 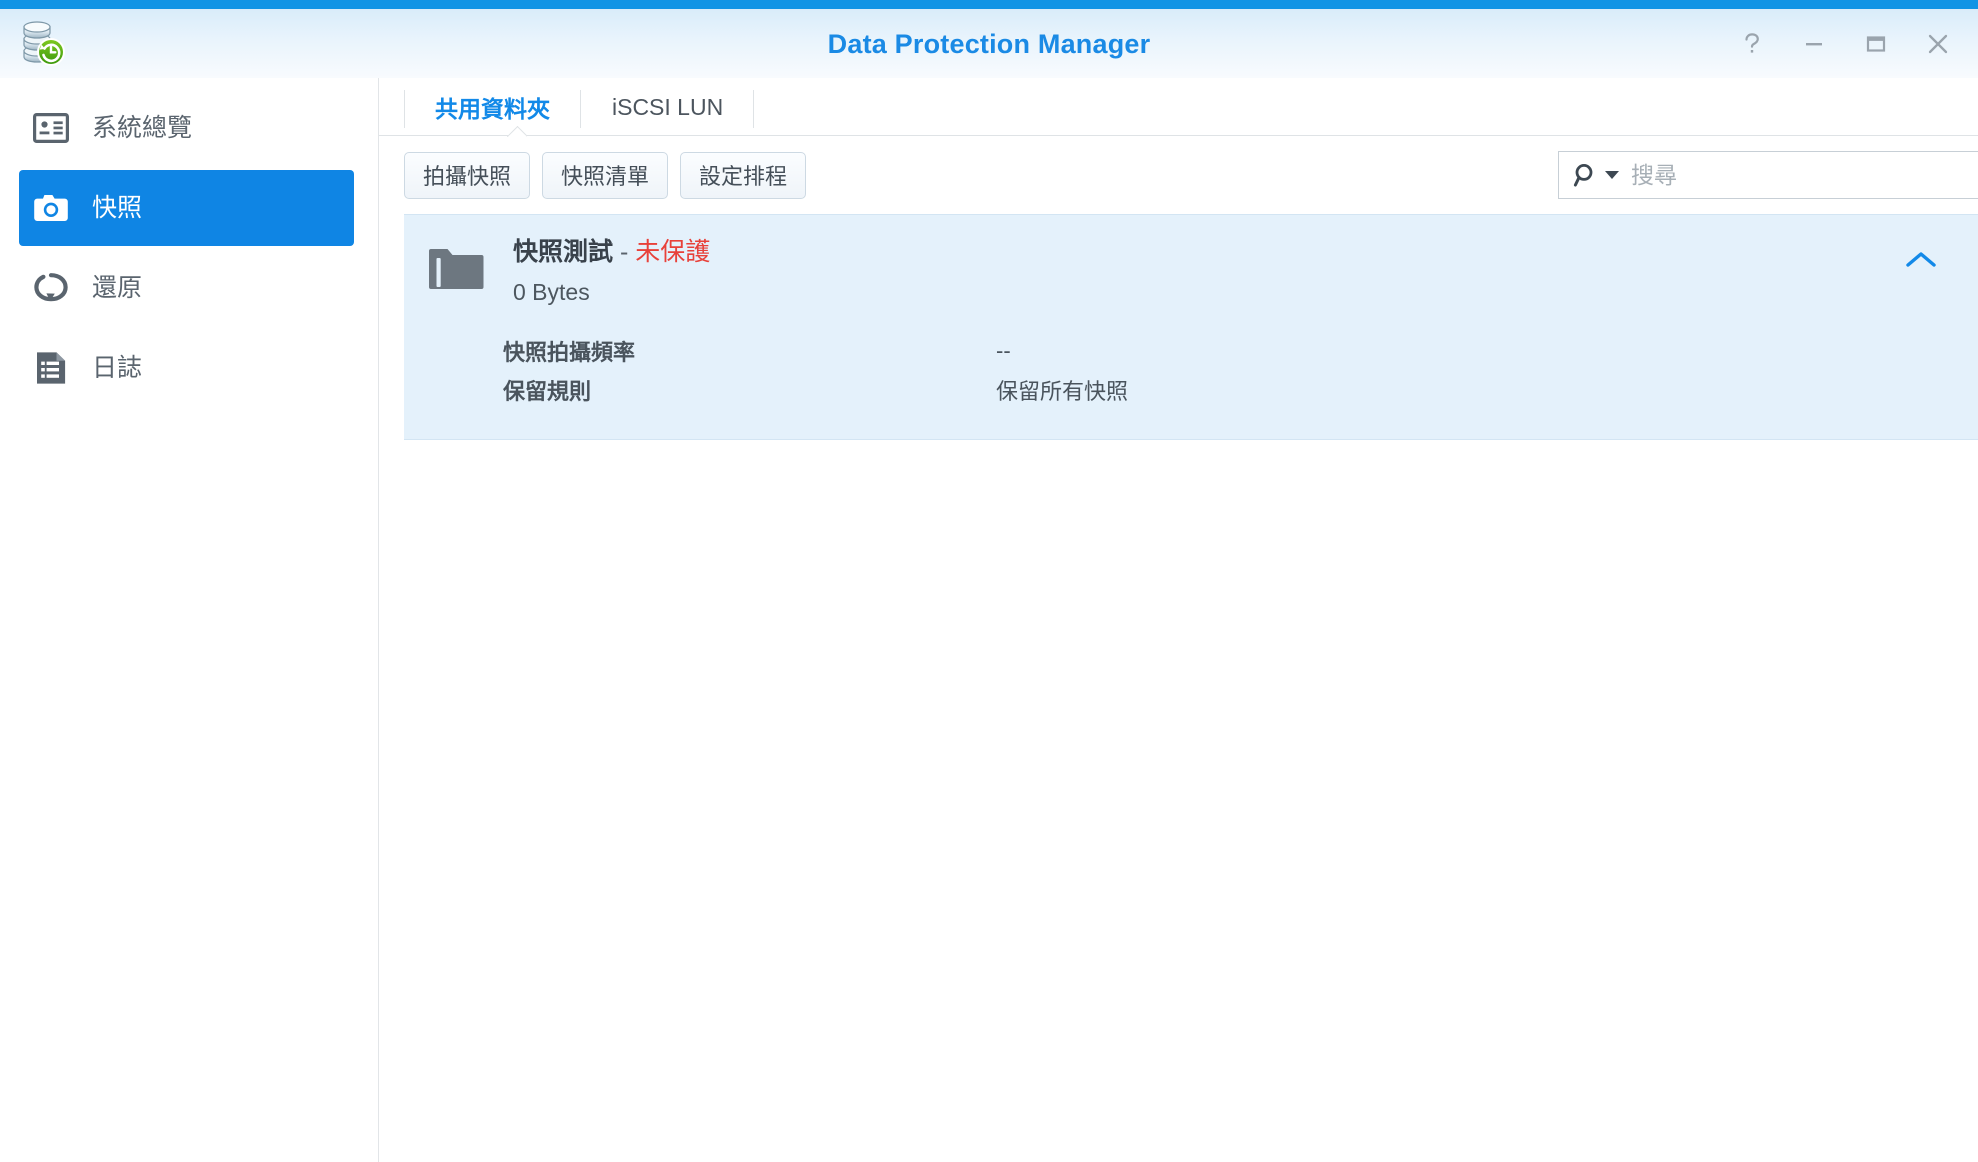 I want to click on set-schedule-button: 設定排程, so click(x=743, y=175).